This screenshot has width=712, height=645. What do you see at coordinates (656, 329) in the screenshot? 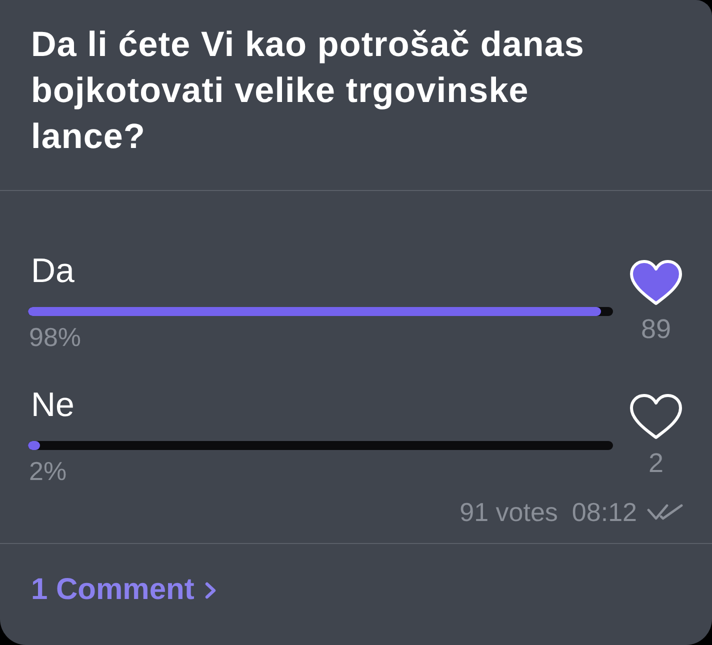
I see `vote-count: 89` at bounding box center [656, 329].